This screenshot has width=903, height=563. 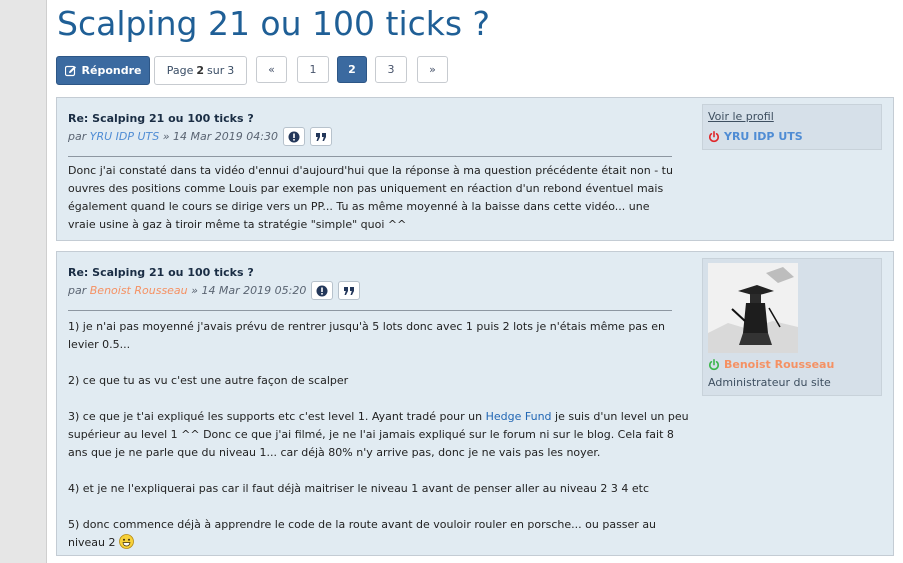 What do you see at coordinates (126, 541) in the screenshot?
I see `grinning-face-icon` at bounding box center [126, 541].